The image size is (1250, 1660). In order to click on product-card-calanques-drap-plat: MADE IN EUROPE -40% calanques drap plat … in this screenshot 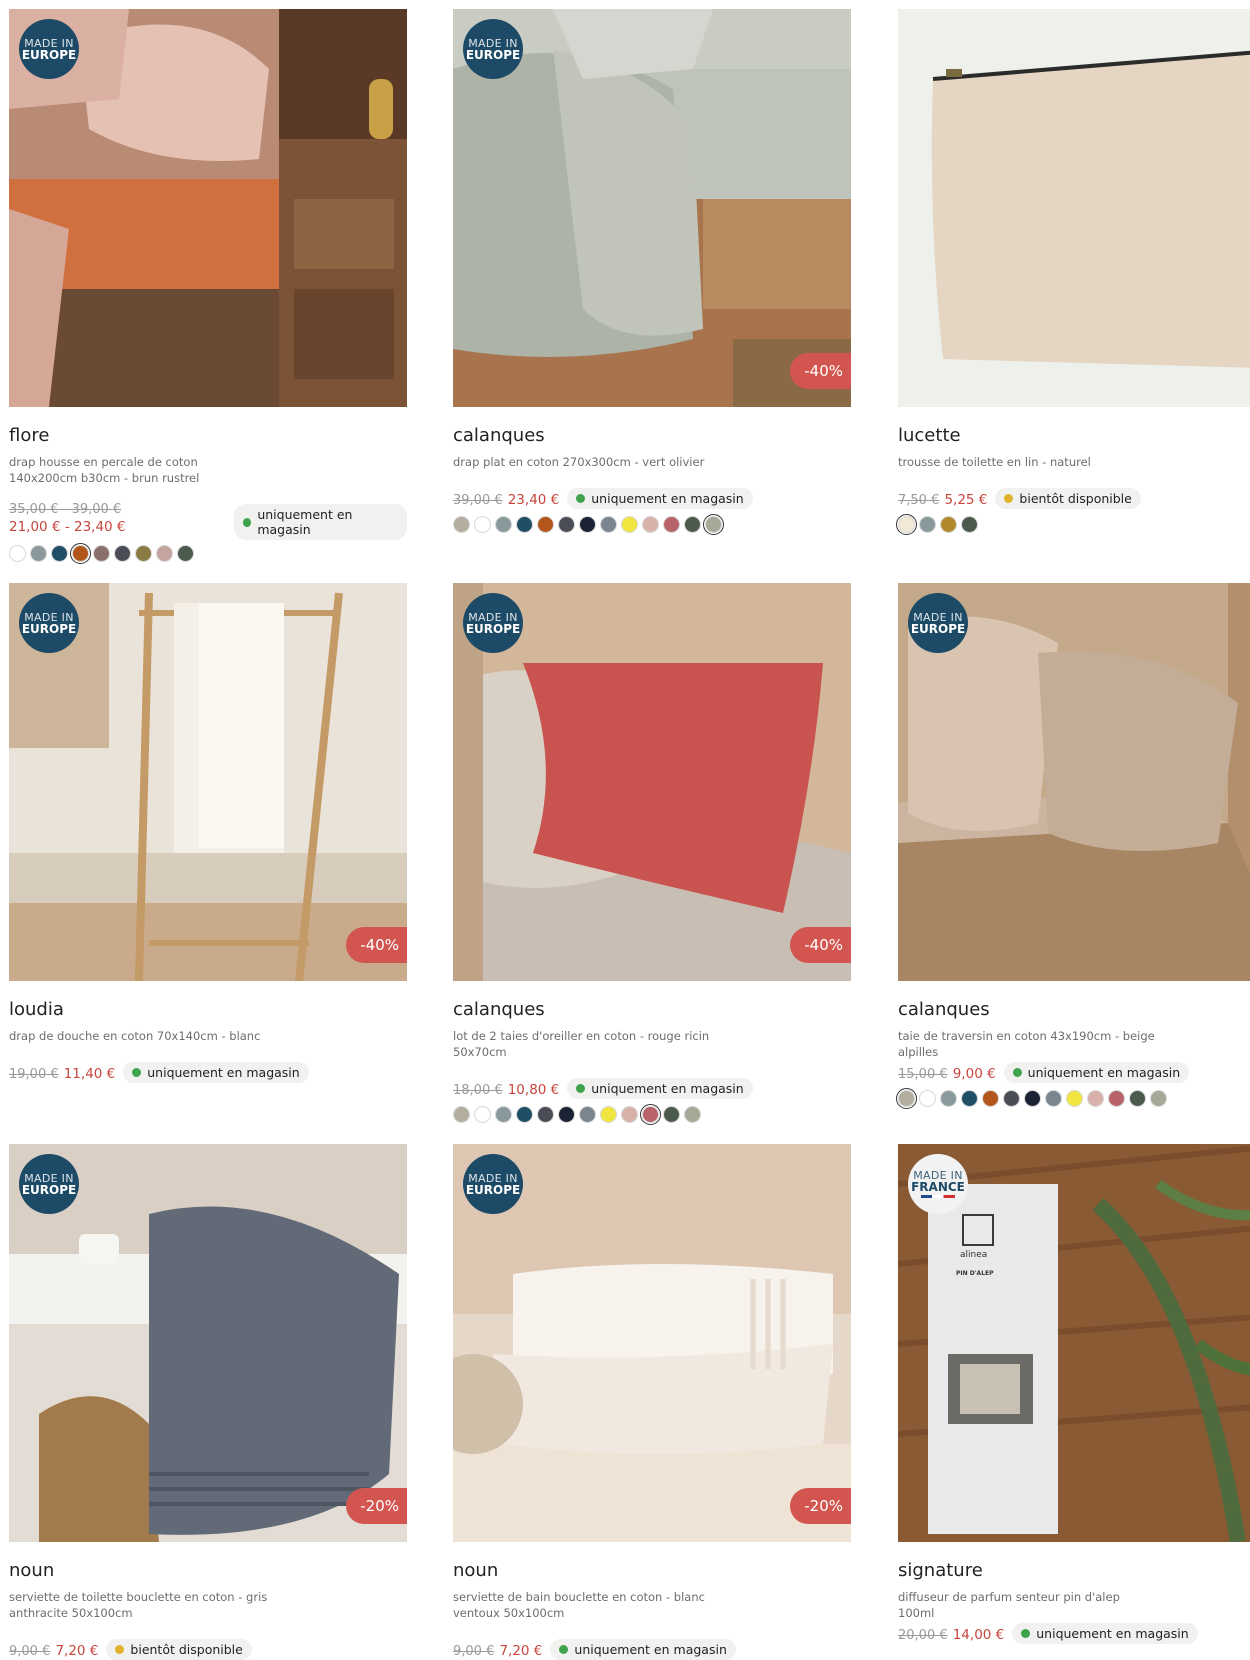, I will do `click(652, 272)`.